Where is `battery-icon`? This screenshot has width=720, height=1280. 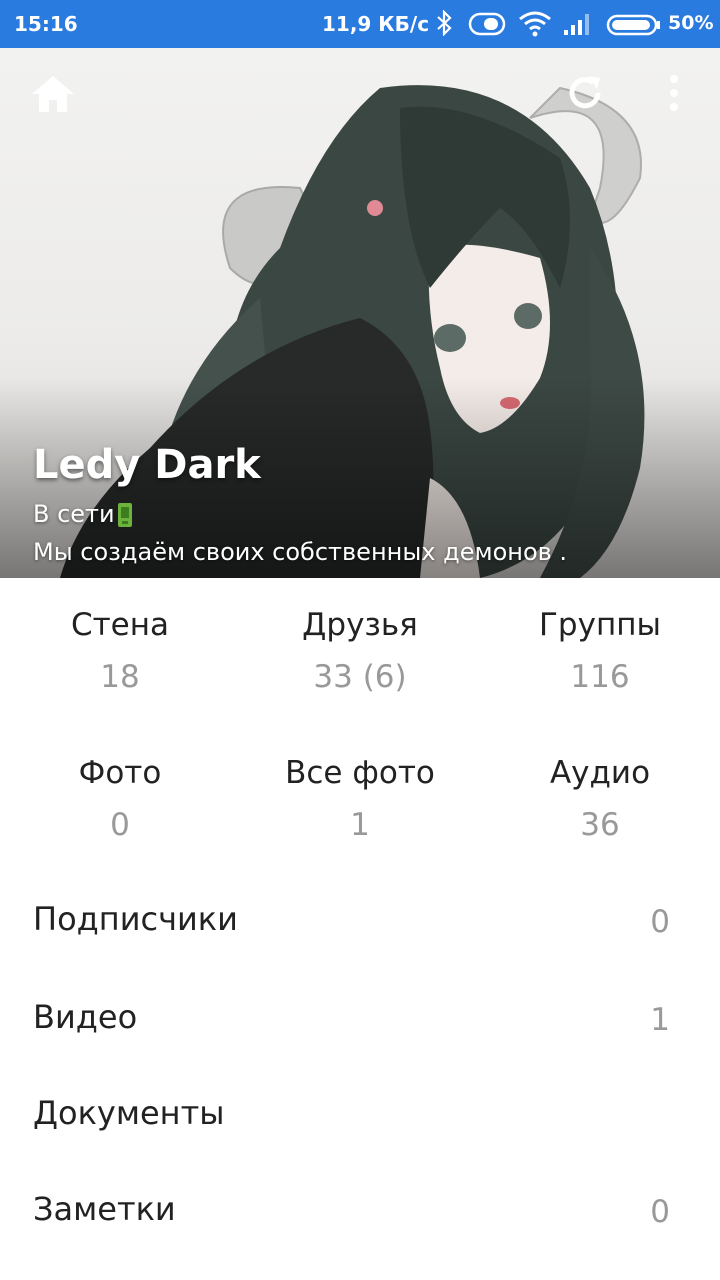 battery-icon is located at coordinates (633, 25).